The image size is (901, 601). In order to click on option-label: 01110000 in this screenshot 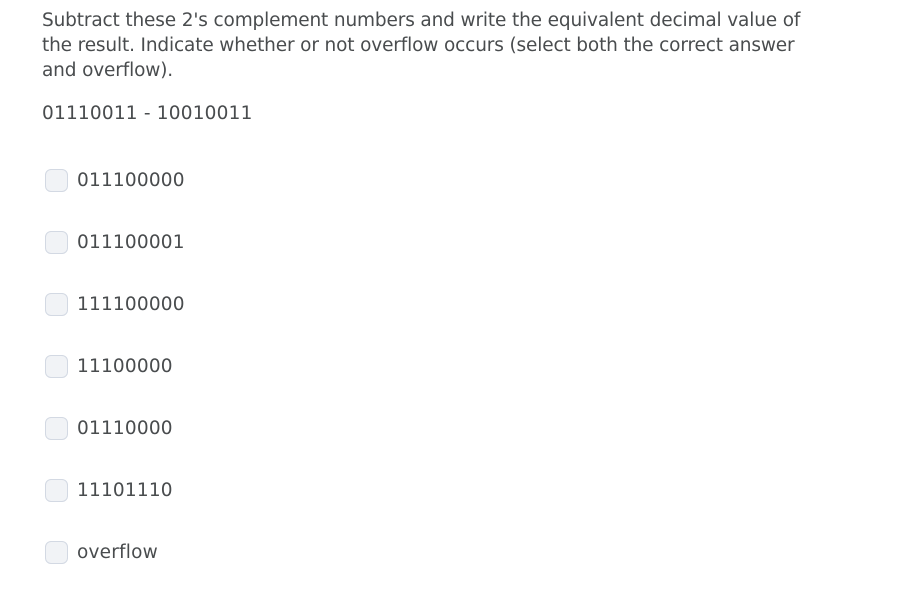, I will do `click(125, 428)`.